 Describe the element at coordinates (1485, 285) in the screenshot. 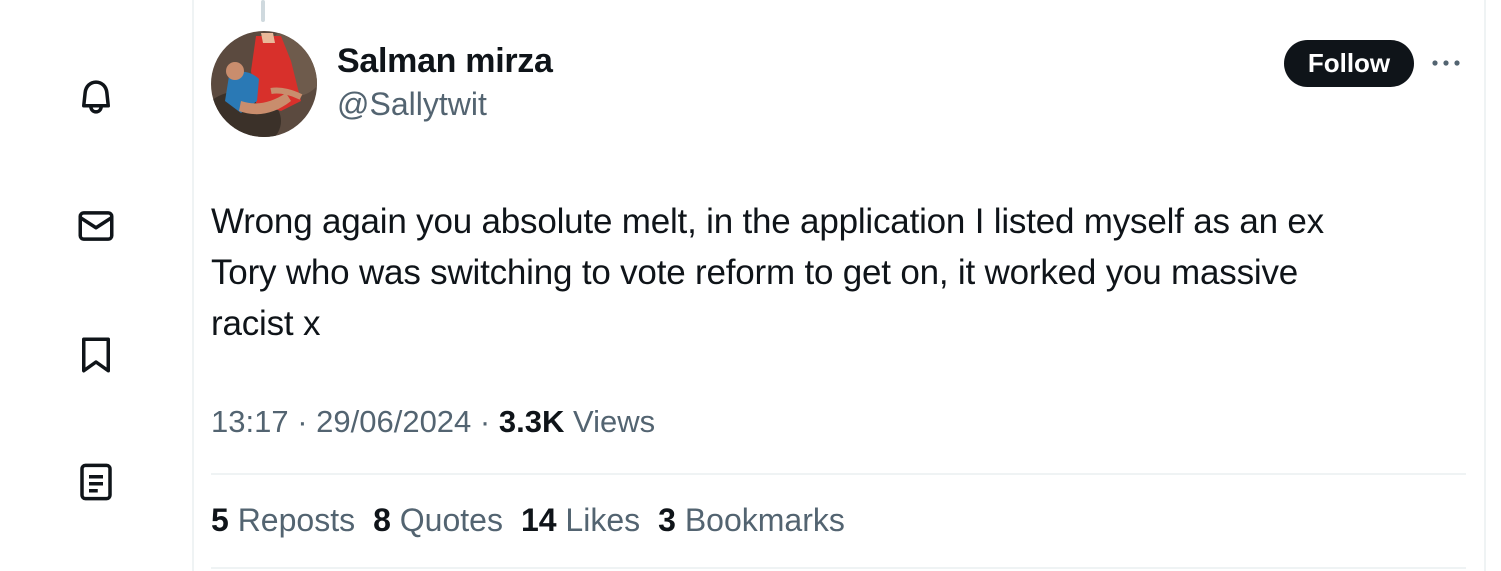

I see `column-border-right` at that location.